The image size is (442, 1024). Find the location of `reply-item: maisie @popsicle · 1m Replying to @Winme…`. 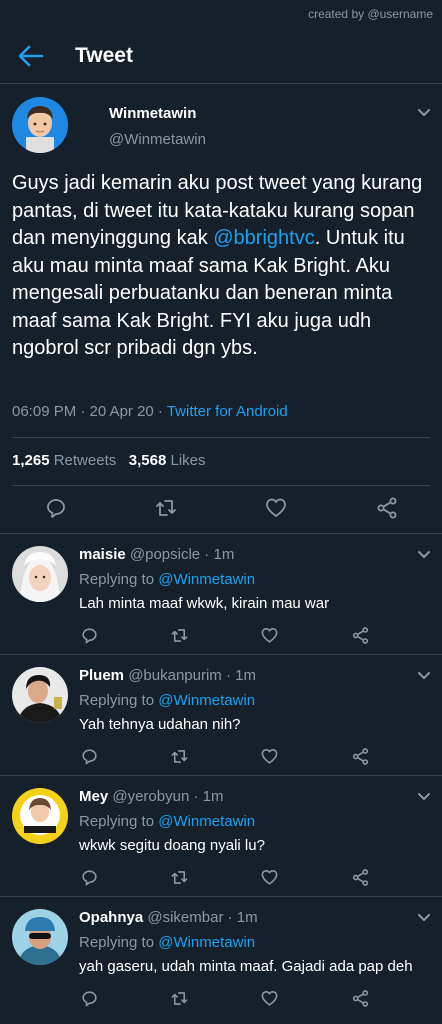

reply-item: maisie @popsicle · 1m Replying to @Winme… is located at coordinates (221, 594).